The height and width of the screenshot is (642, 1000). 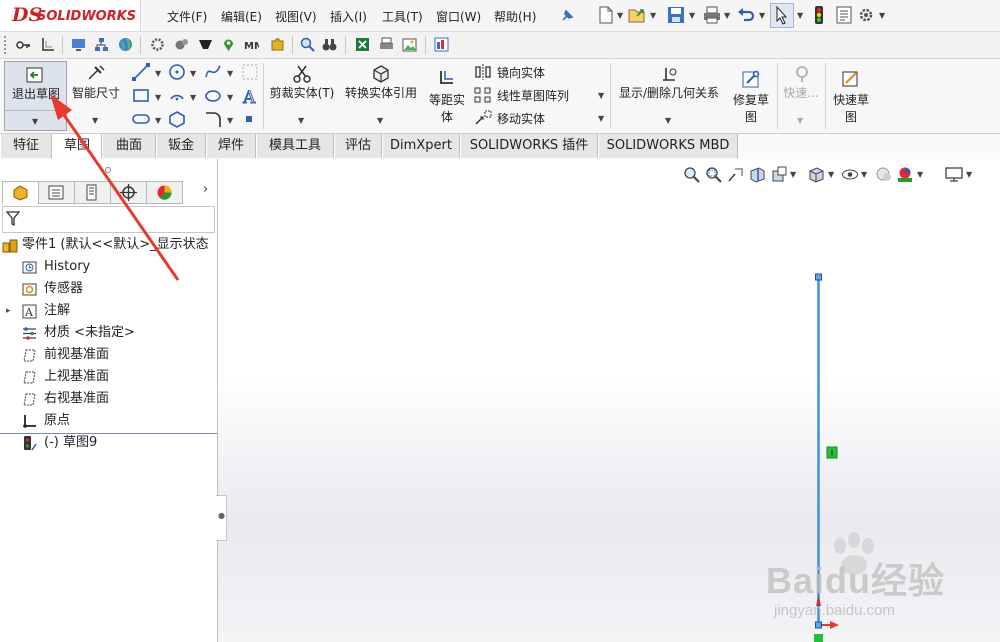 What do you see at coordinates (866, 16) in the screenshot?
I see `options-gear-icon` at bounding box center [866, 16].